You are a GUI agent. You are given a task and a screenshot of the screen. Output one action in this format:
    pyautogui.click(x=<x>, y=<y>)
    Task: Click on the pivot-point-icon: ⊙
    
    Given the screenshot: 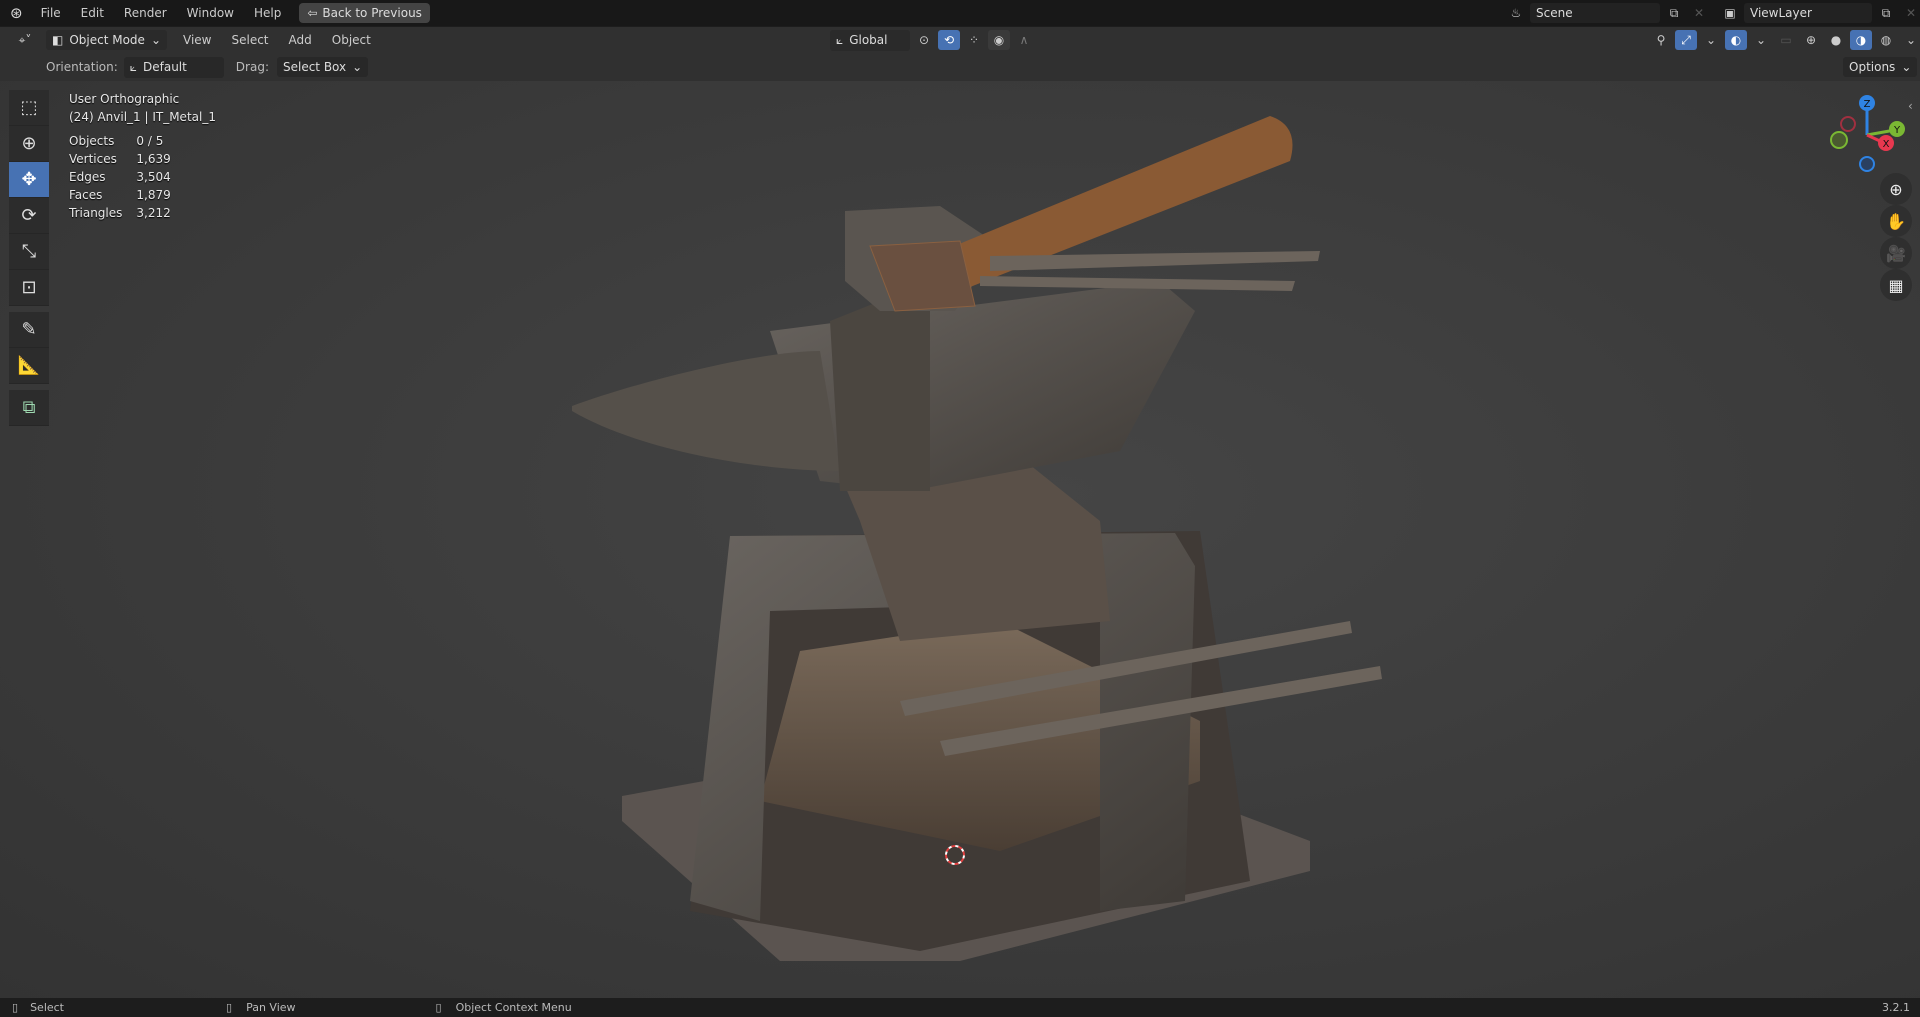 What is the action you would take?
    pyautogui.click(x=924, y=40)
    